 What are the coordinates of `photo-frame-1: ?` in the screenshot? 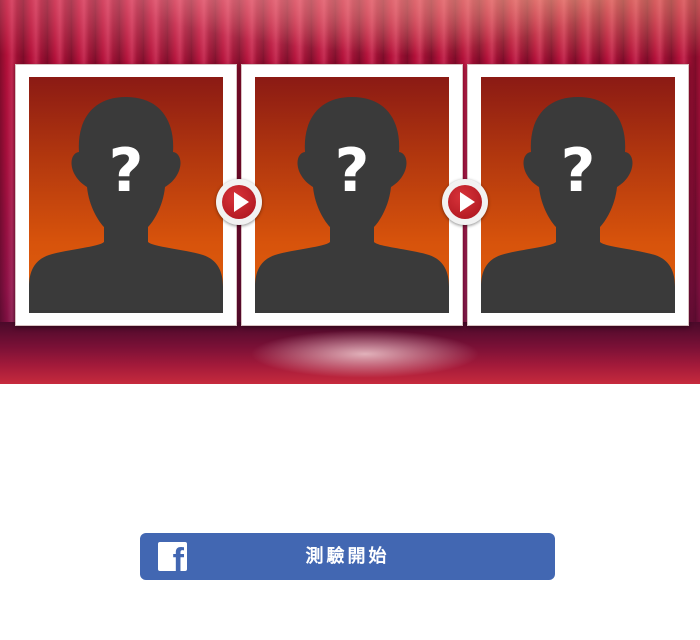 It's located at (126, 195).